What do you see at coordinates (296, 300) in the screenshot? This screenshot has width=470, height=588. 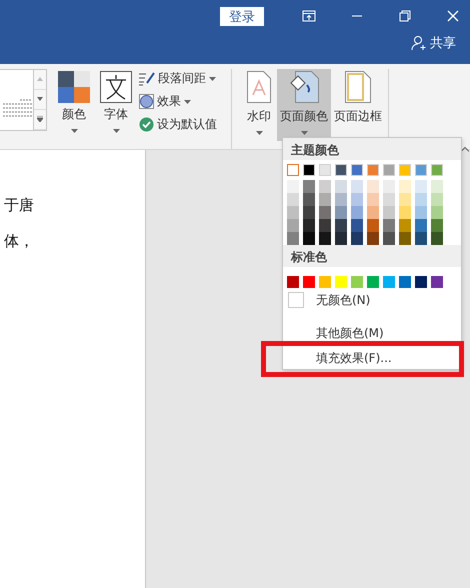 I see `empty-swatch-icon` at bounding box center [296, 300].